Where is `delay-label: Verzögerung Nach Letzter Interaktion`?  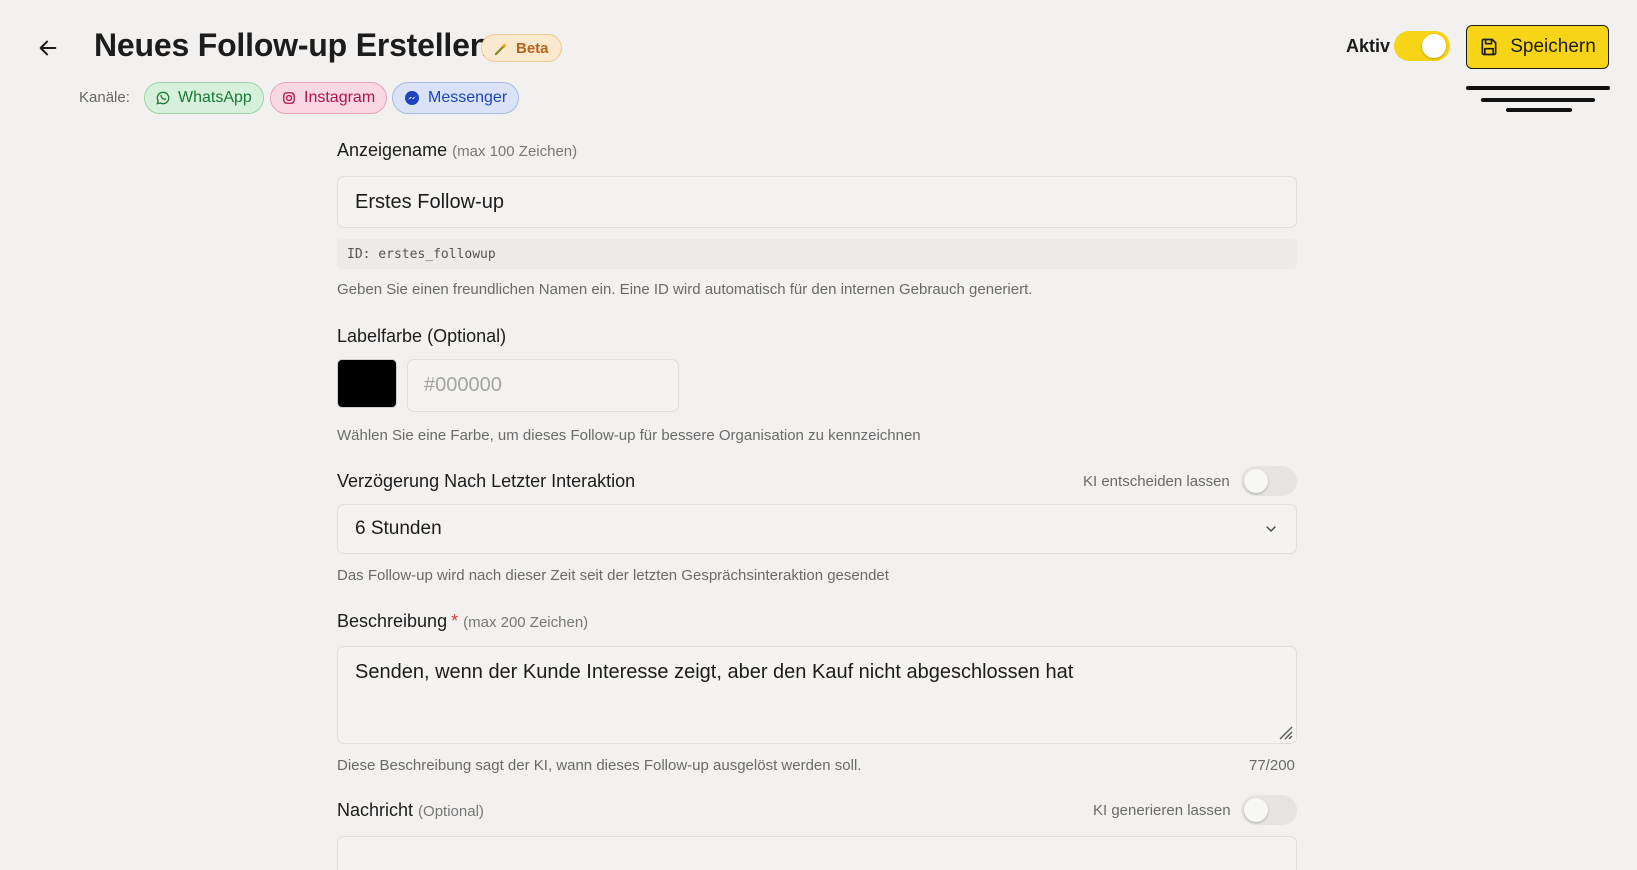
delay-label: Verzögerung Nach Letzter Interaktion is located at coordinates (486, 481).